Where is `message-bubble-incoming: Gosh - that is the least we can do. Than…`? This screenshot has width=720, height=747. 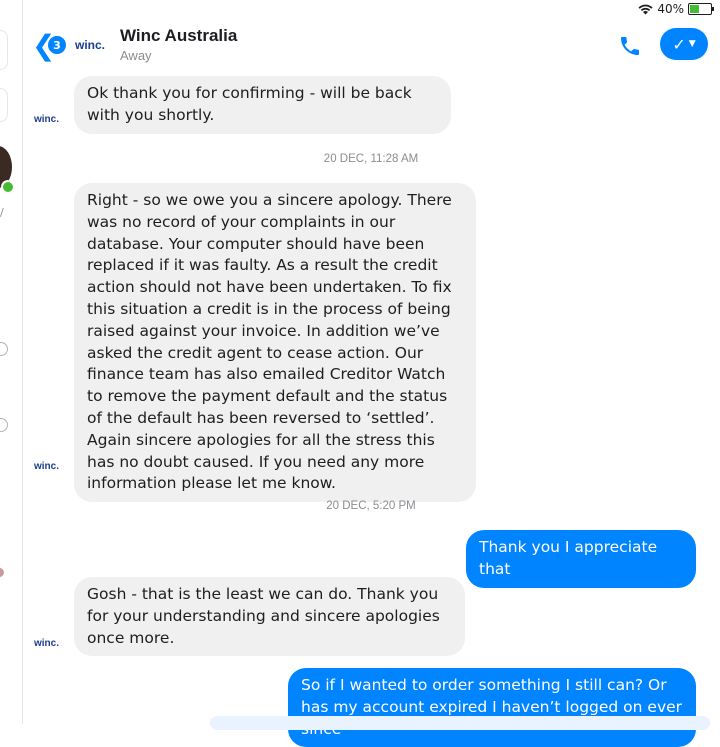 message-bubble-incoming: Gosh - that is the least we can do. Than… is located at coordinates (269, 617).